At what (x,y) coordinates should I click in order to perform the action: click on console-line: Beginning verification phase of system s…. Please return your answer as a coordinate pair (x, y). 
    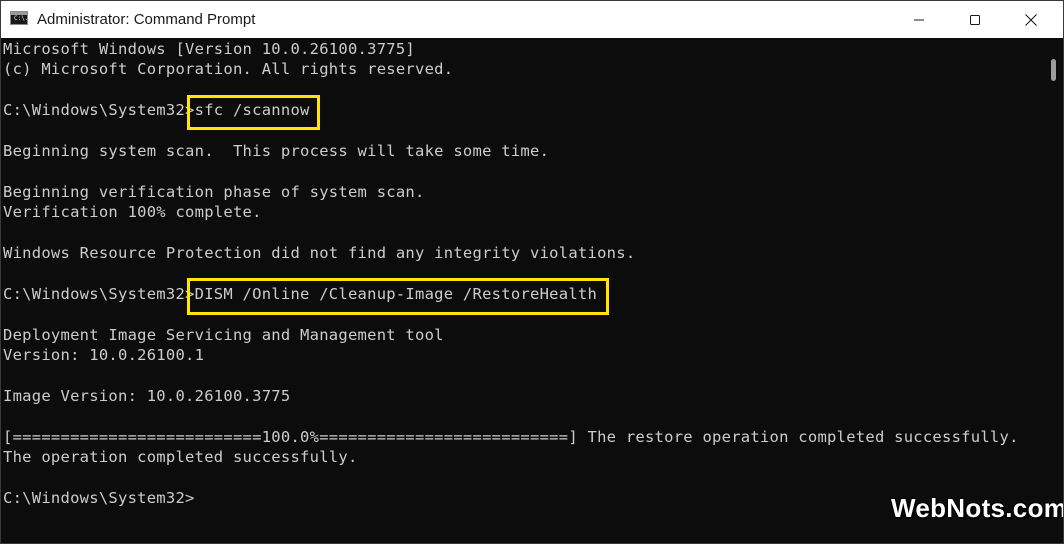
    Looking at the image, I should click on (214, 192).